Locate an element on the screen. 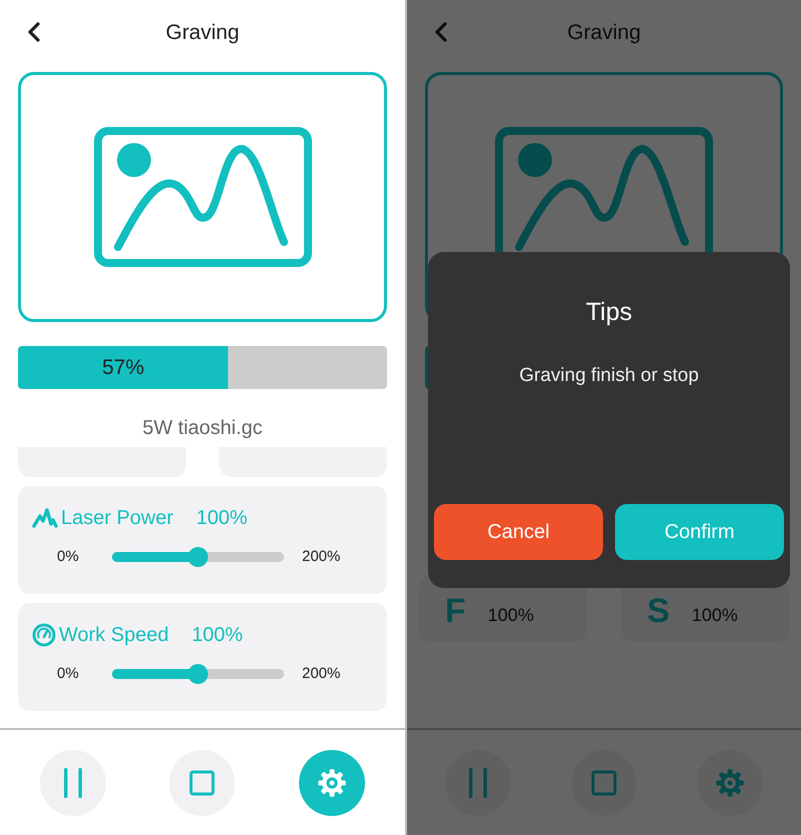 Image resolution: width=801 pixels, height=835 pixels. dialog-message: Graving finish or stop is located at coordinates (609, 376).